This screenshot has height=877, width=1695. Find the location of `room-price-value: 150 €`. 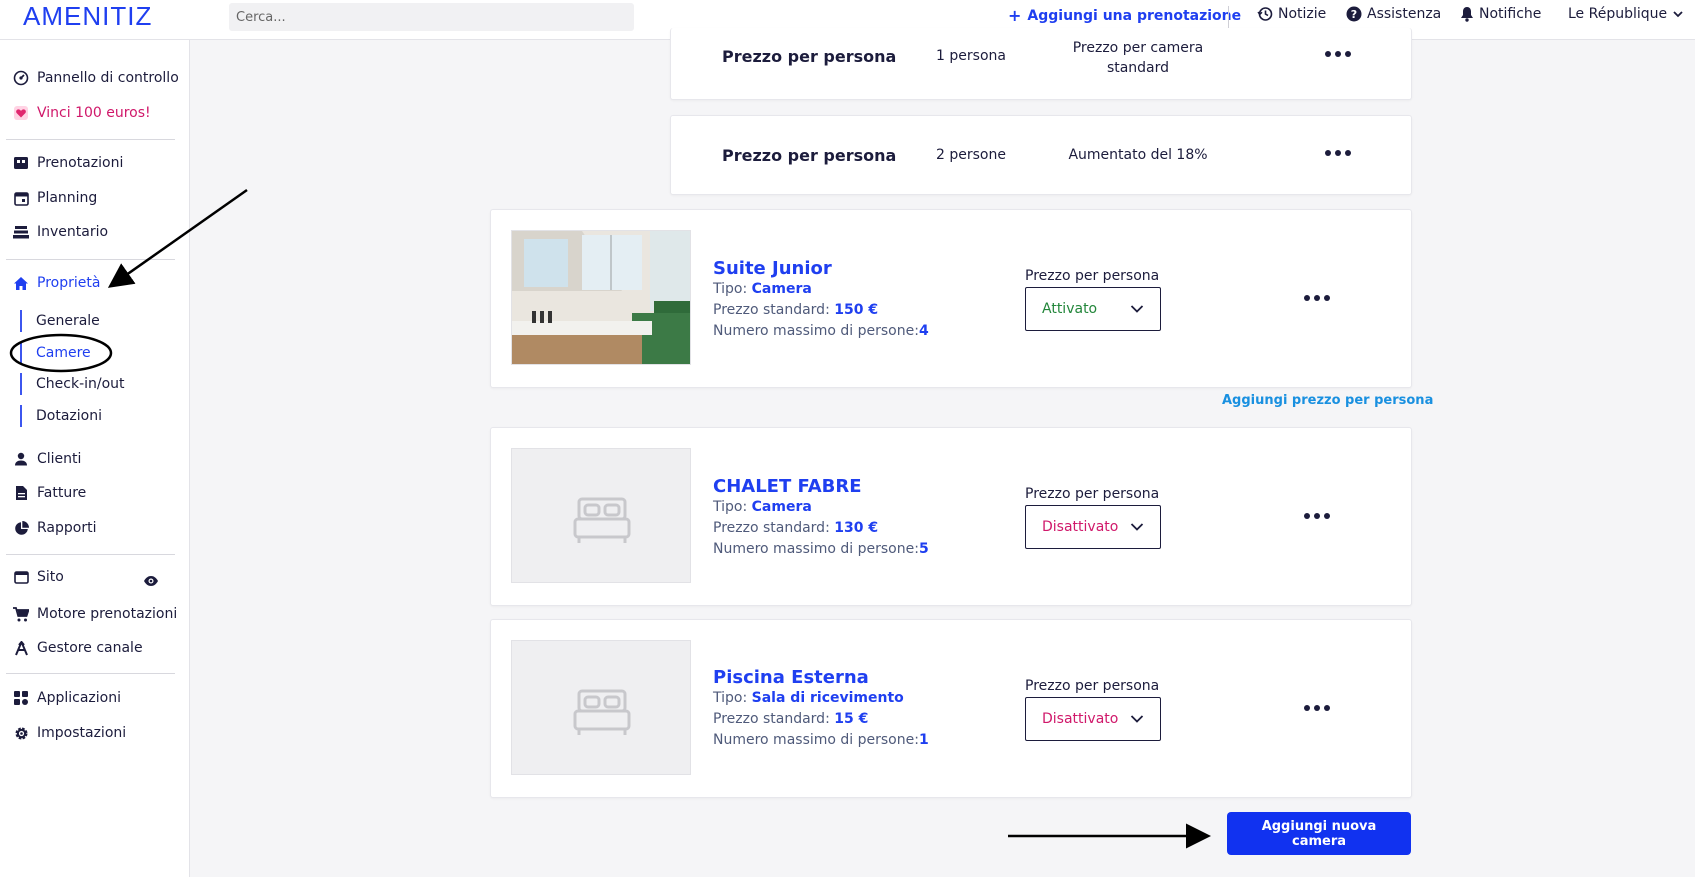

room-price-value: 150 € is located at coordinates (856, 310).